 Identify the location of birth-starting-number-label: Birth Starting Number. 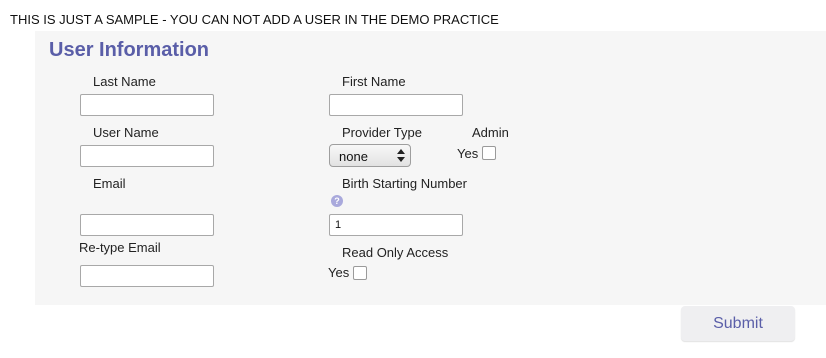
(404, 183).